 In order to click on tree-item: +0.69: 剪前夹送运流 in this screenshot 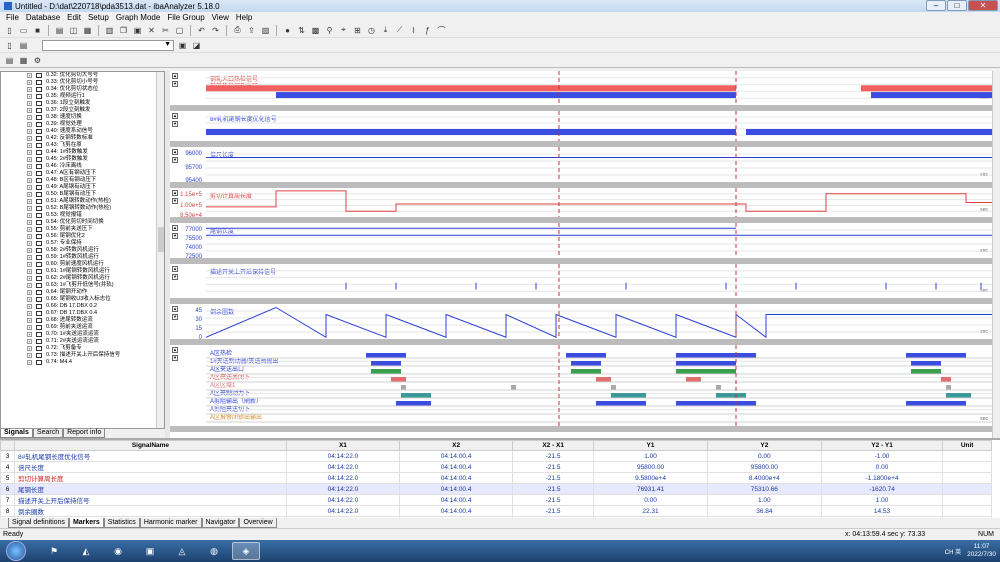, I will do `click(82, 327)`.